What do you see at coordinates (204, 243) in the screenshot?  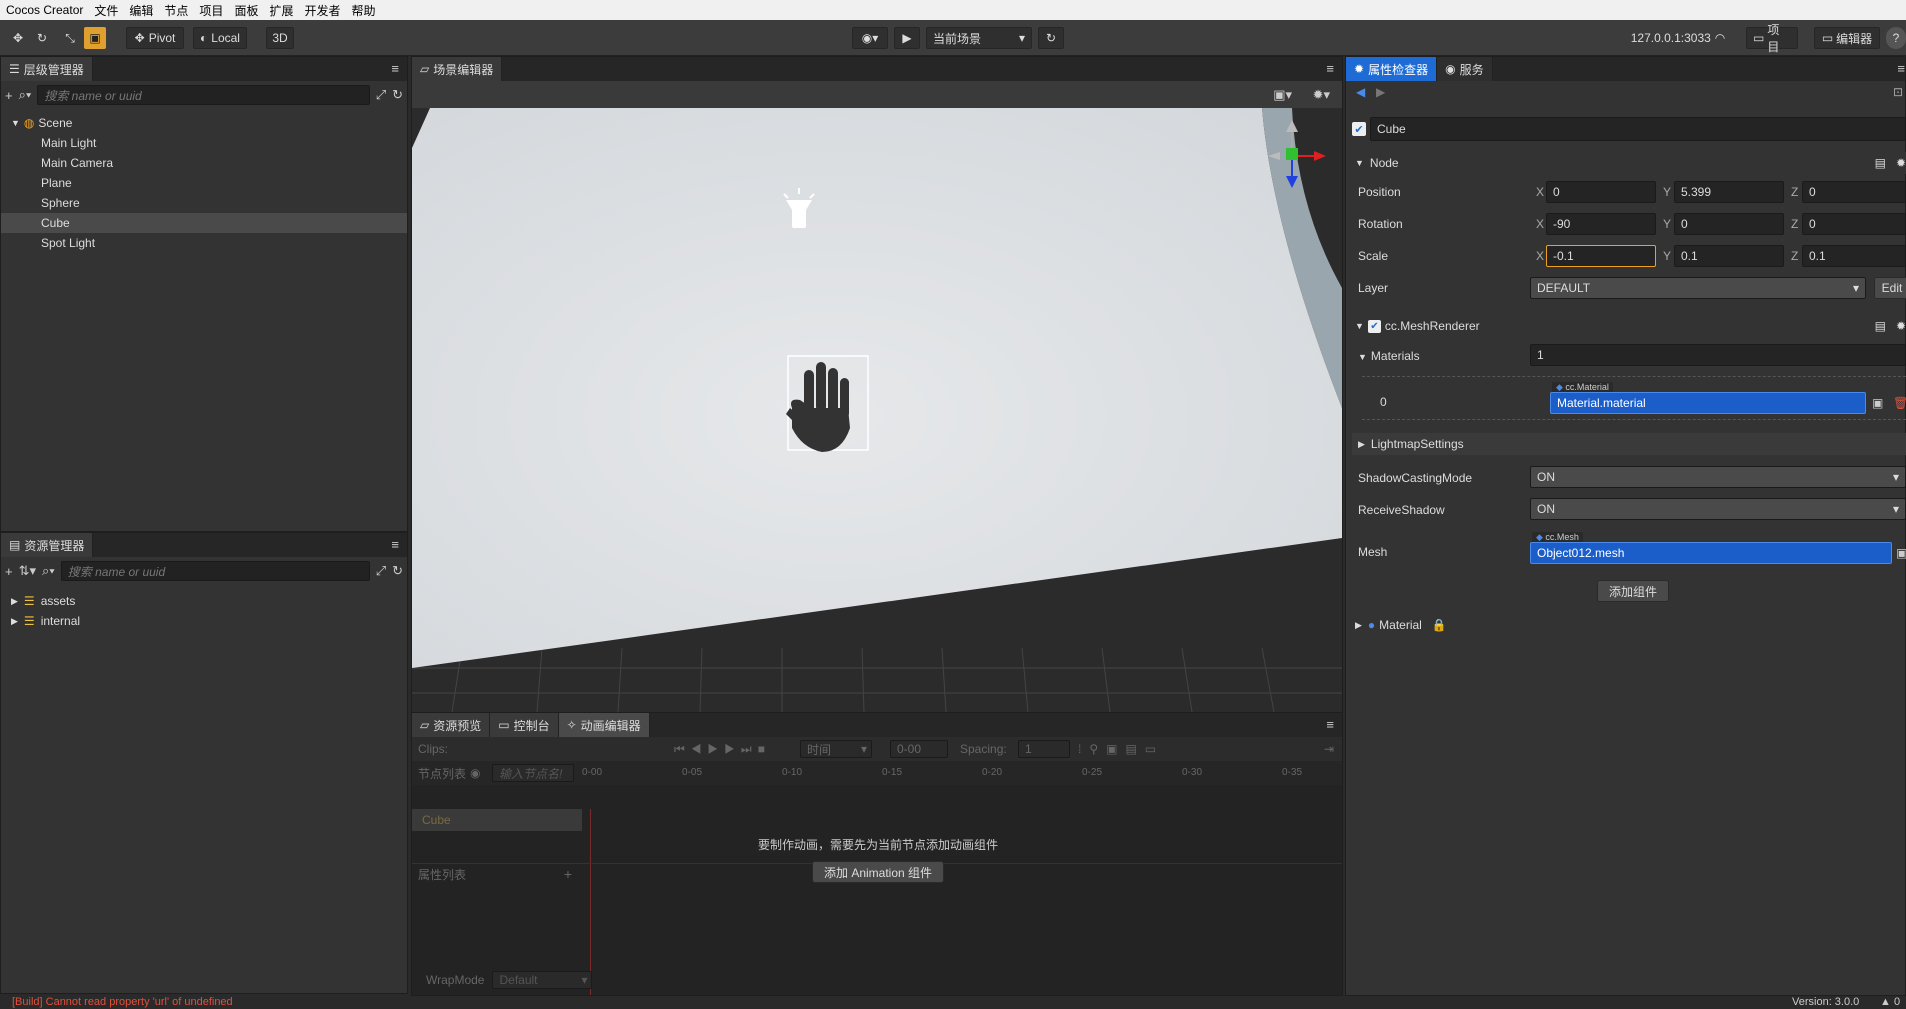 I see `tree-node-spot-light: Spot Light` at bounding box center [204, 243].